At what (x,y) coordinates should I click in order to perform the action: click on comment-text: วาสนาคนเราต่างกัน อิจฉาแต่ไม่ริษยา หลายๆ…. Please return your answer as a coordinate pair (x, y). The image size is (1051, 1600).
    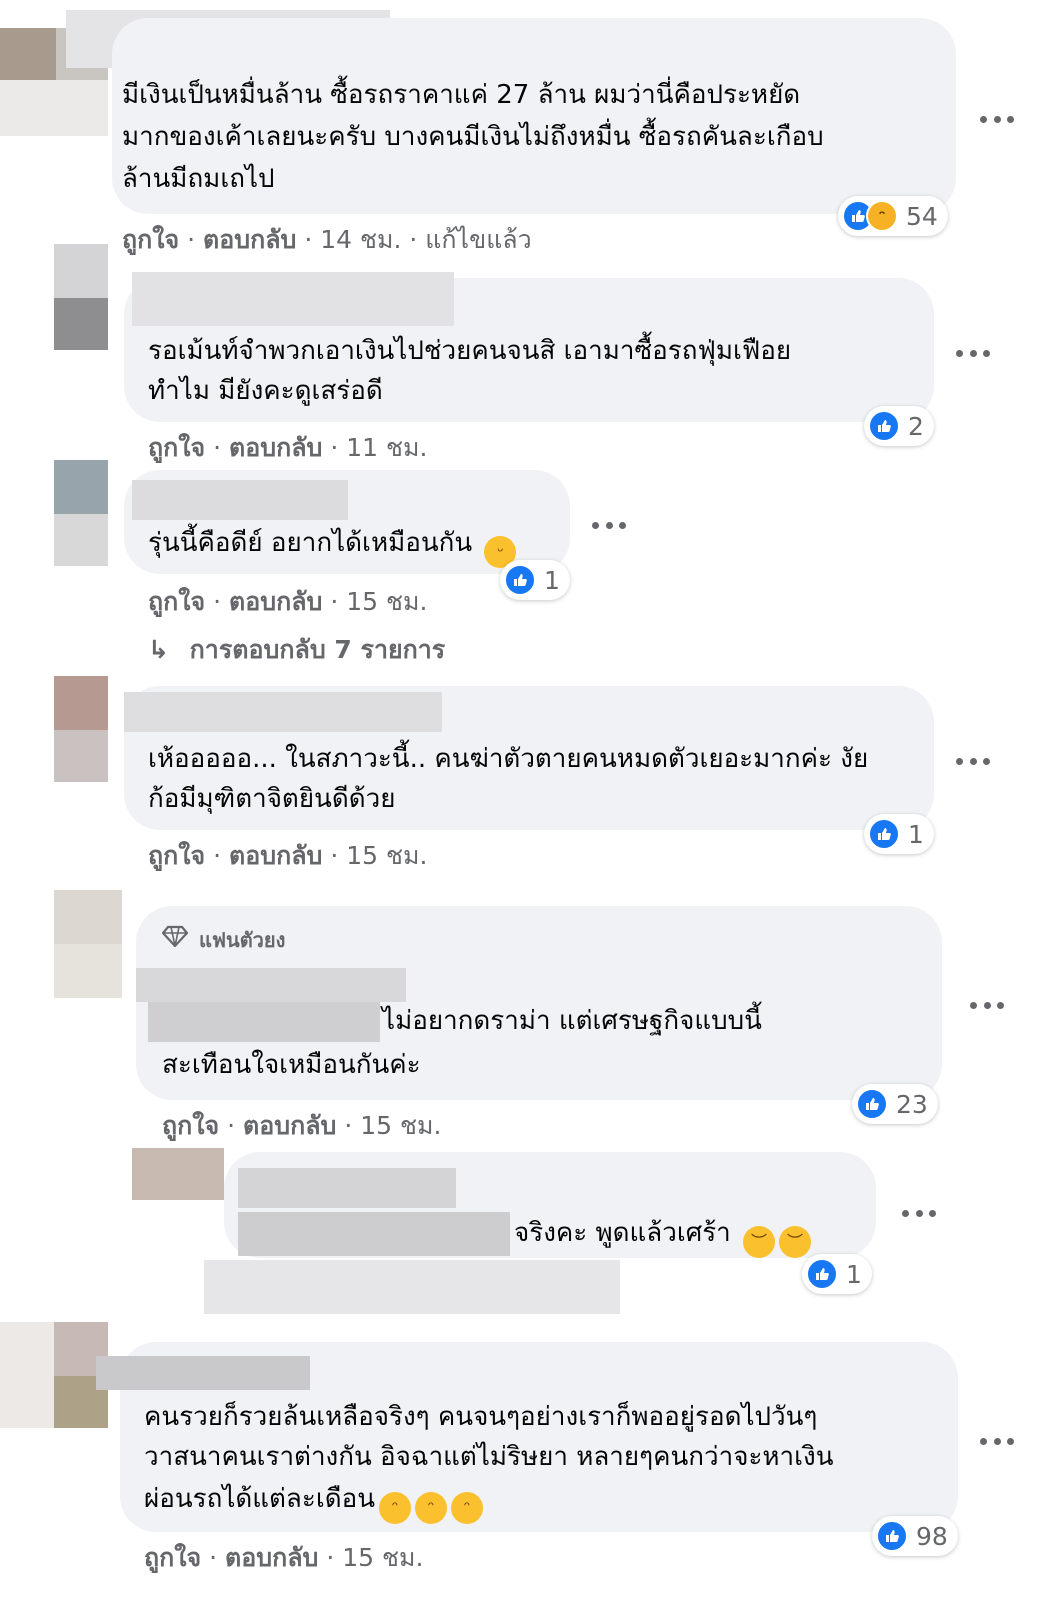
    Looking at the image, I should click on (489, 1457).